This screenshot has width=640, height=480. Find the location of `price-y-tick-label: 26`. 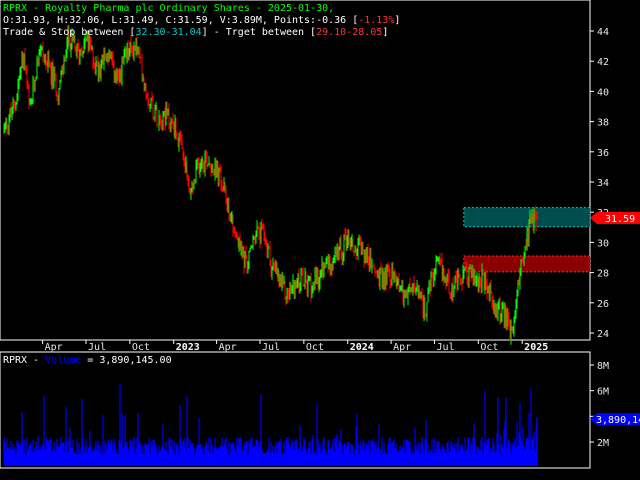

price-y-tick-label: 26 is located at coordinates (603, 304).